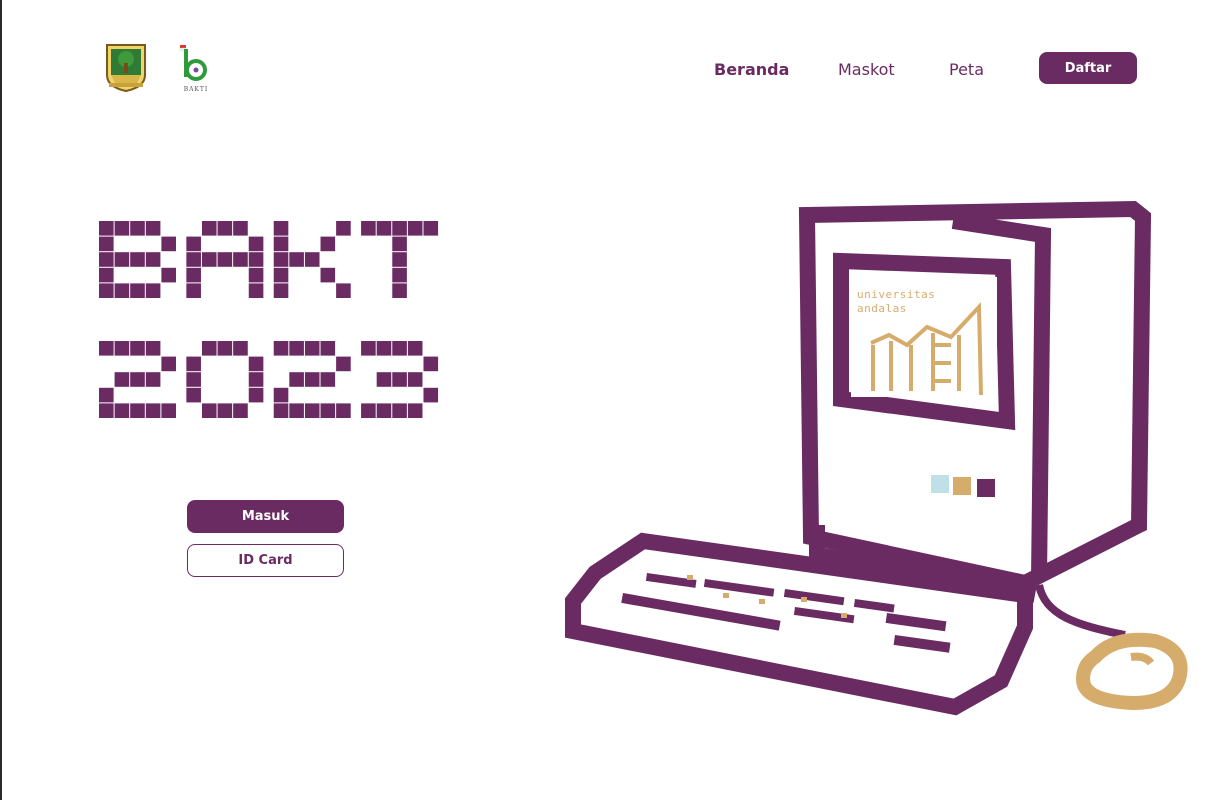 The width and height of the screenshot is (1232, 800). What do you see at coordinates (866, 69) in the screenshot?
I see `nav-maskot: Maskot` at bounding box center [866, 69].